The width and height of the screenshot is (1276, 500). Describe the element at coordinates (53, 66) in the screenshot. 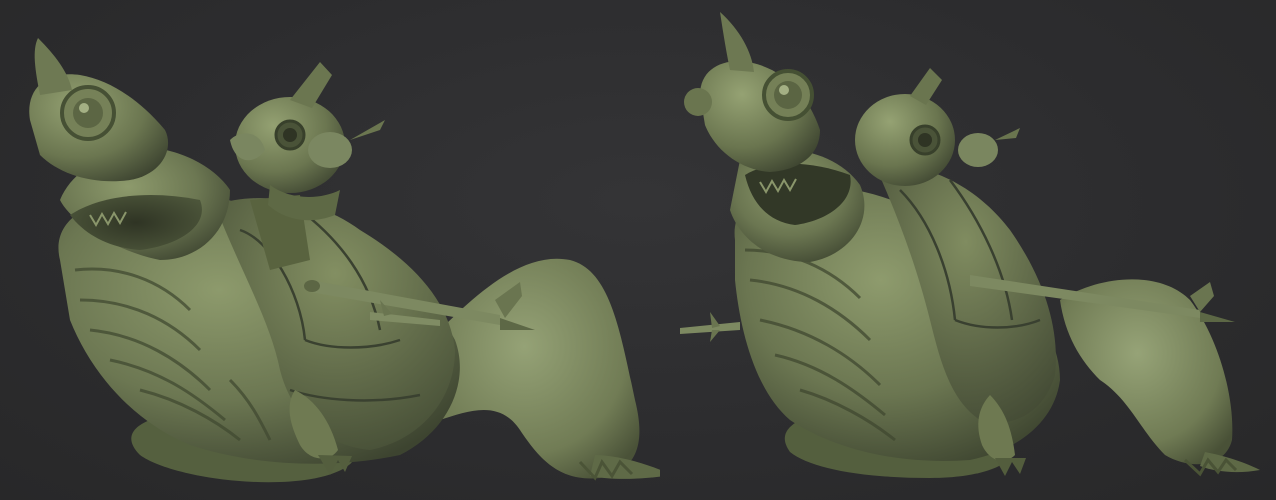

I see `creature-horn` at that location.